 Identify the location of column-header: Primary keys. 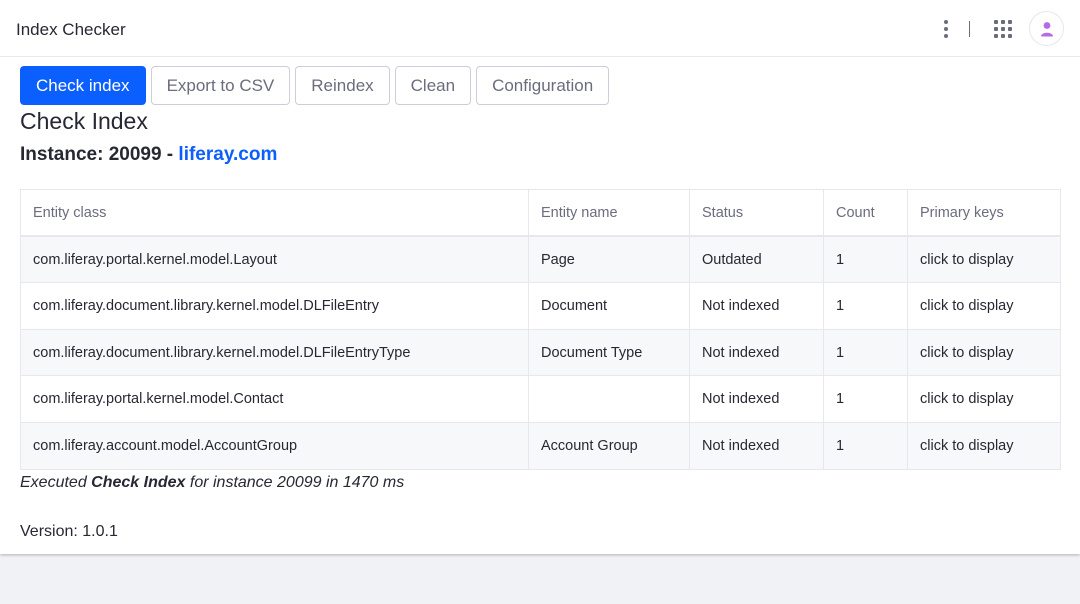
(984, 213).